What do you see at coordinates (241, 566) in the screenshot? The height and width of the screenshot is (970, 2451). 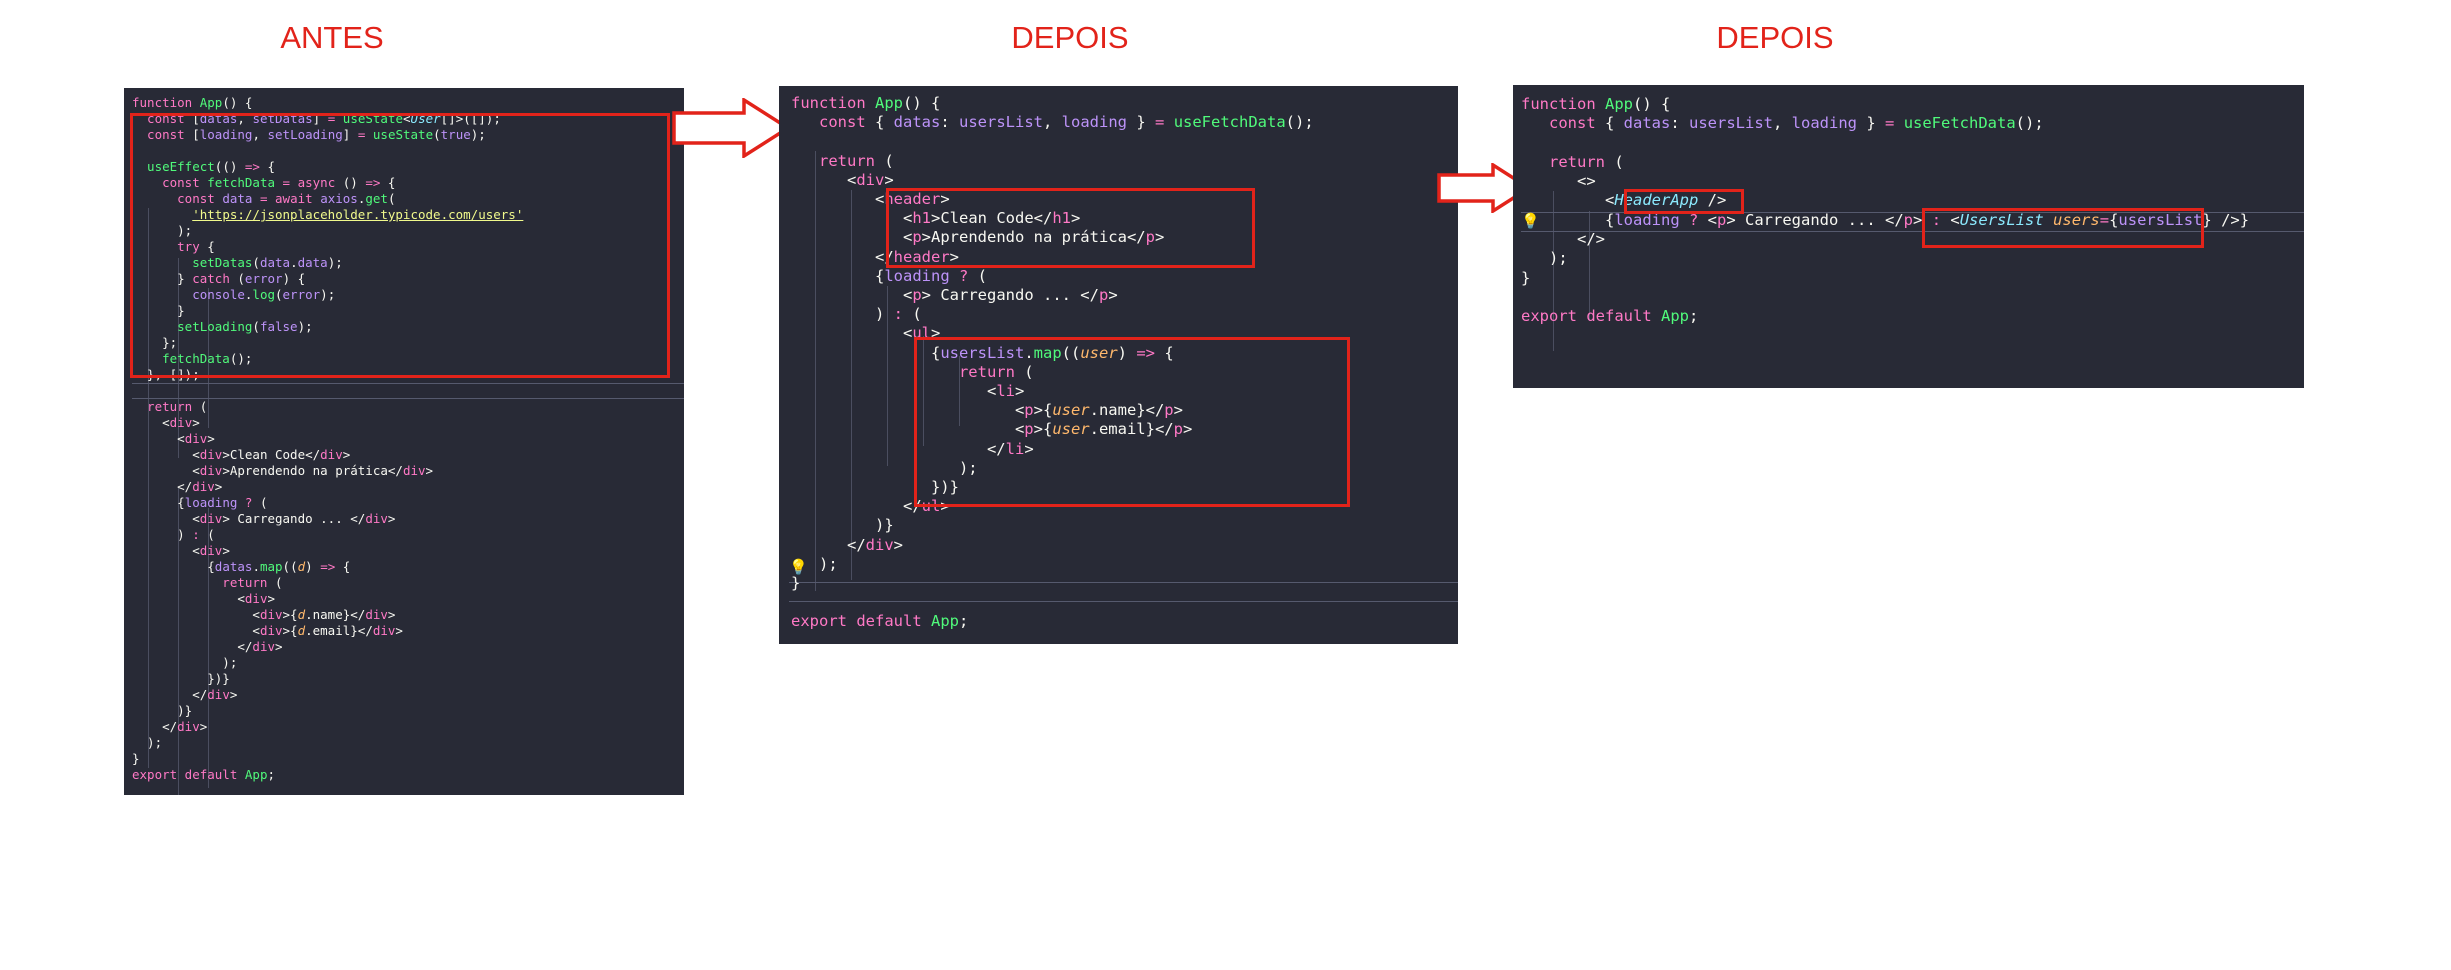 I see `code-line: {datas.map((d) => {` at bounding box center [241, 566].